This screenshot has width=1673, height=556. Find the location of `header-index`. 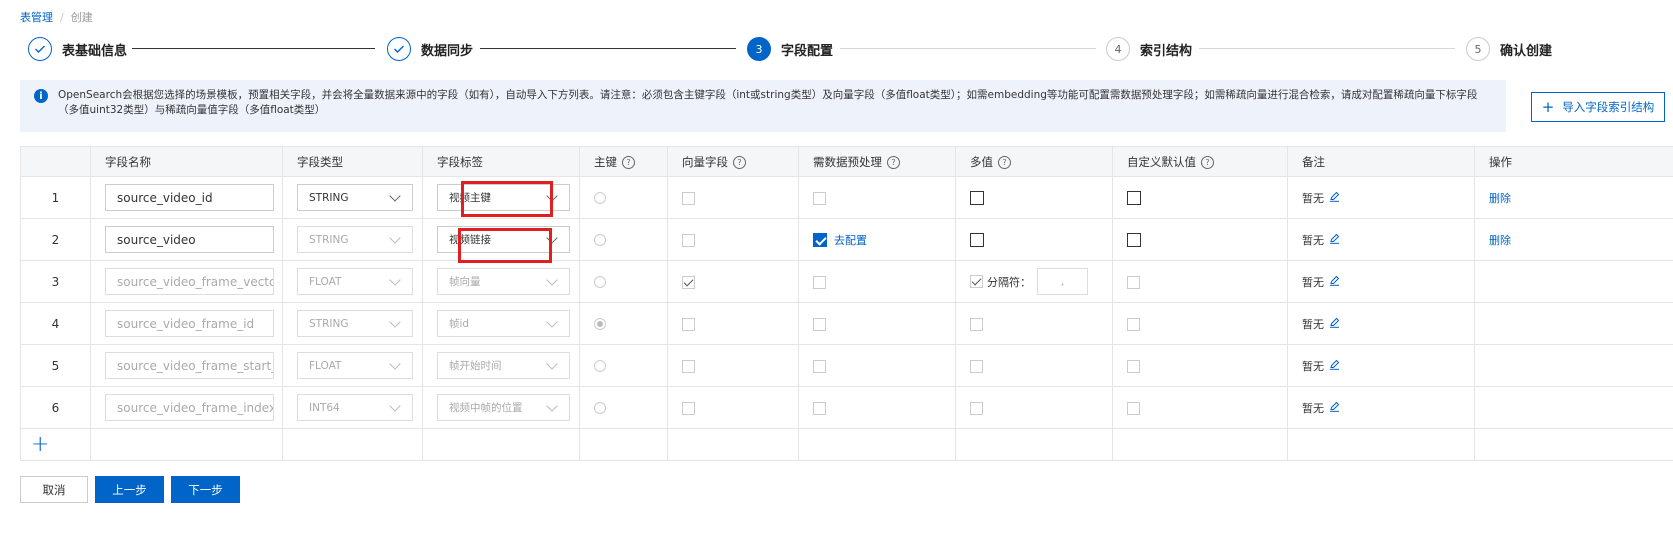

header-index is located at coordinates (55, 161).